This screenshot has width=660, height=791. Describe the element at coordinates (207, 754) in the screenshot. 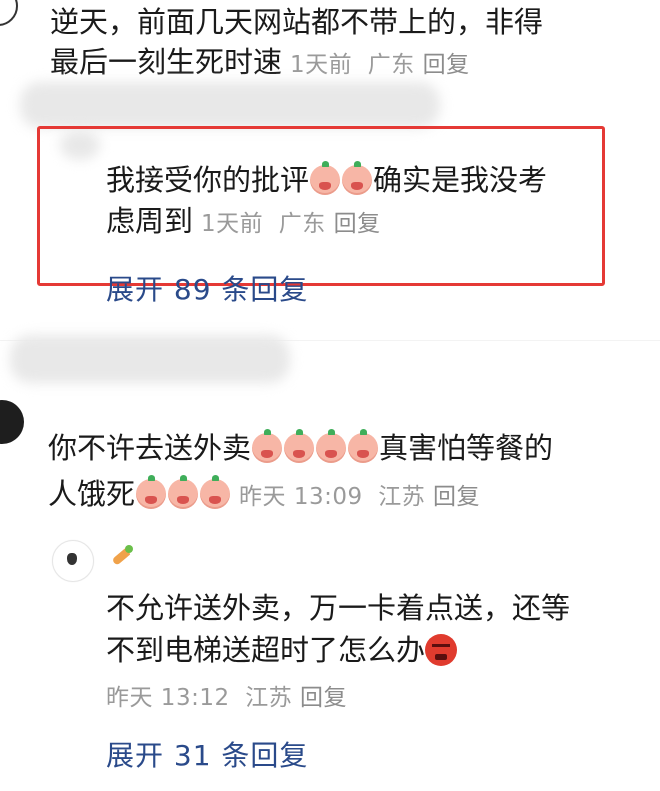

I see `expand-replies-link: 展开 31 条回复` at that location.